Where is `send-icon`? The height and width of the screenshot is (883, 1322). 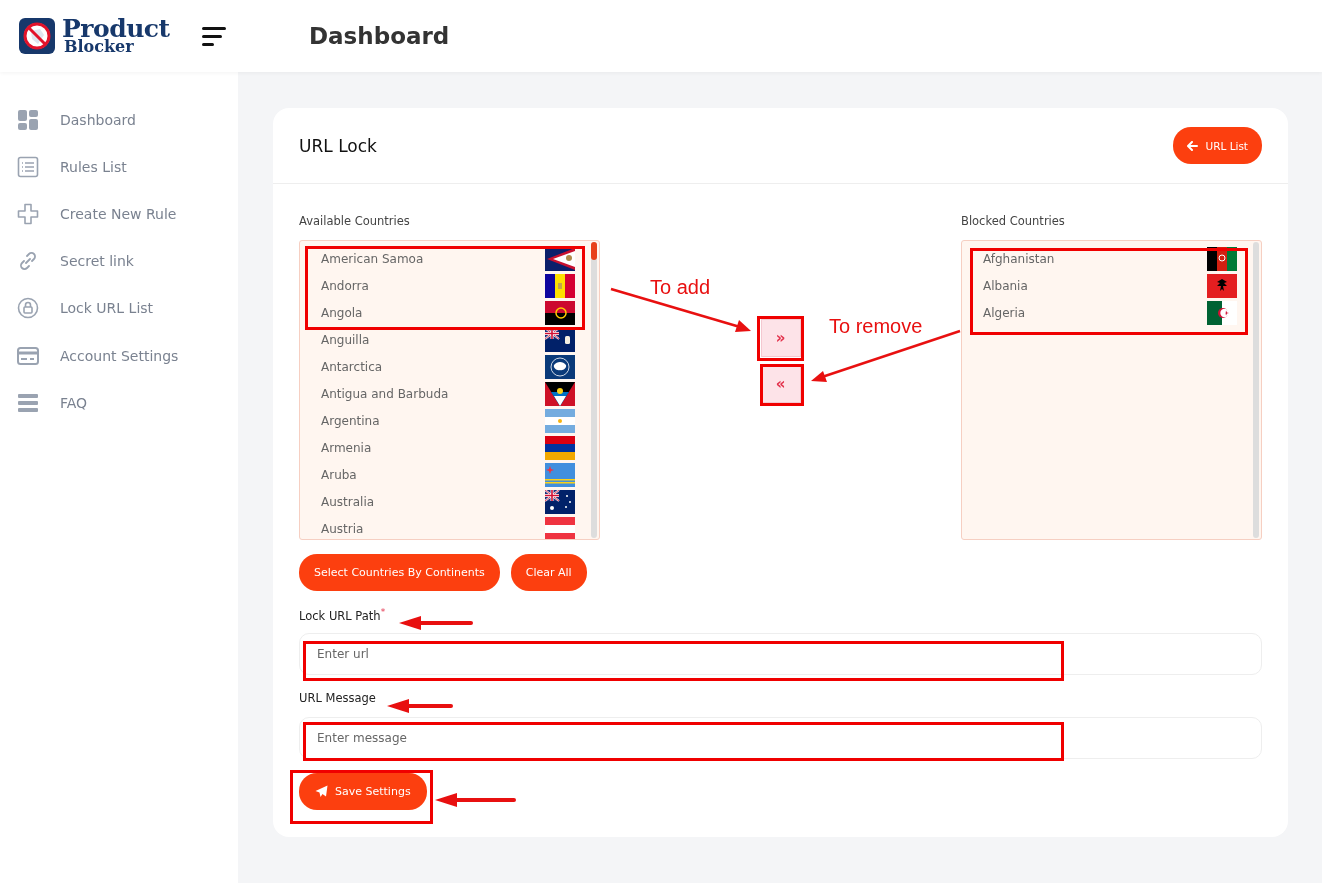
send-icon is located at coordinates (321, 791).